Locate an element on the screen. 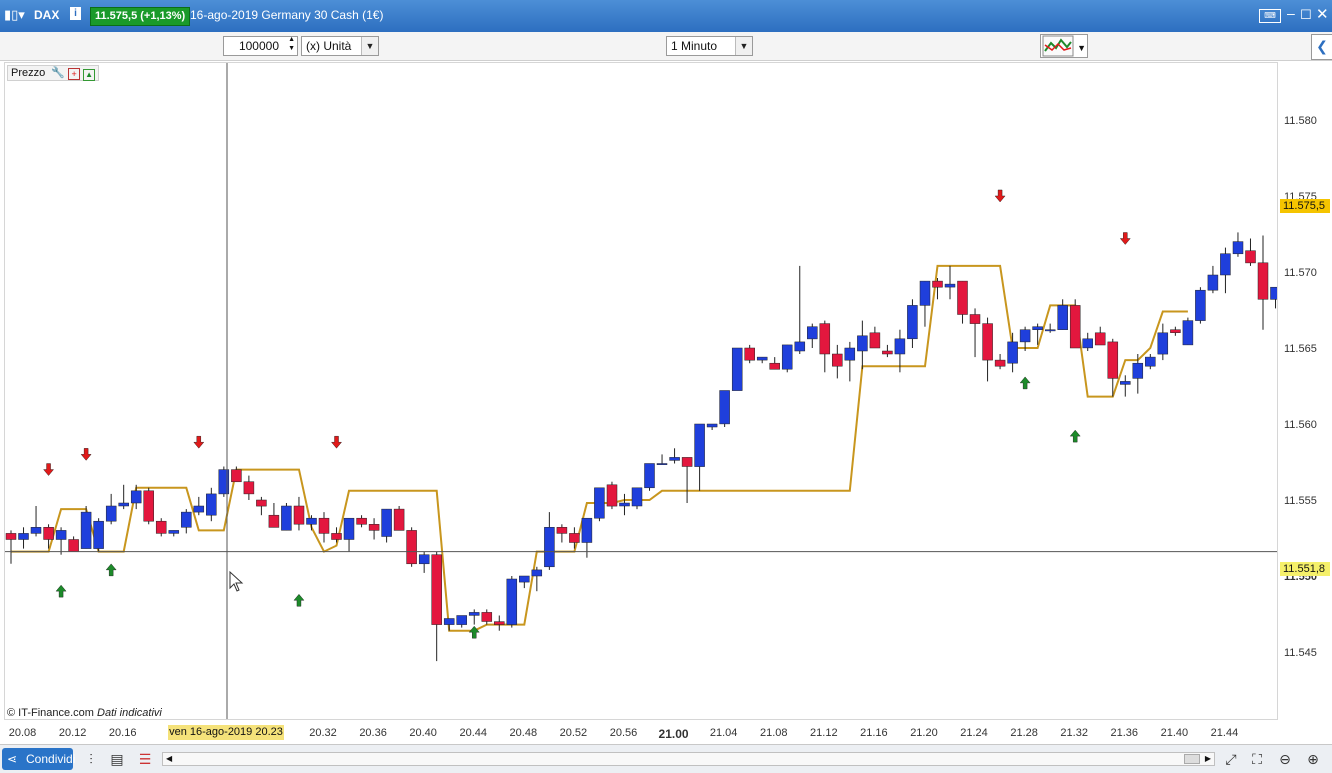 Image resolution: width=1332 pixels, height=773 pixels. fit-chart-icon: ⛶ is located at coordinates (1257, 759).